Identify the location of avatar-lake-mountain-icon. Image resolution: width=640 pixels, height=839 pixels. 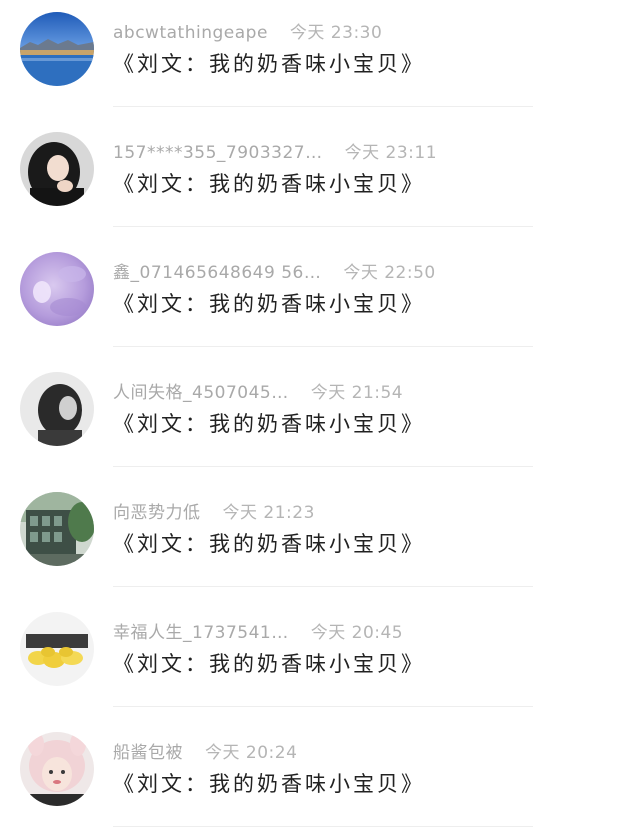
(57, 49).